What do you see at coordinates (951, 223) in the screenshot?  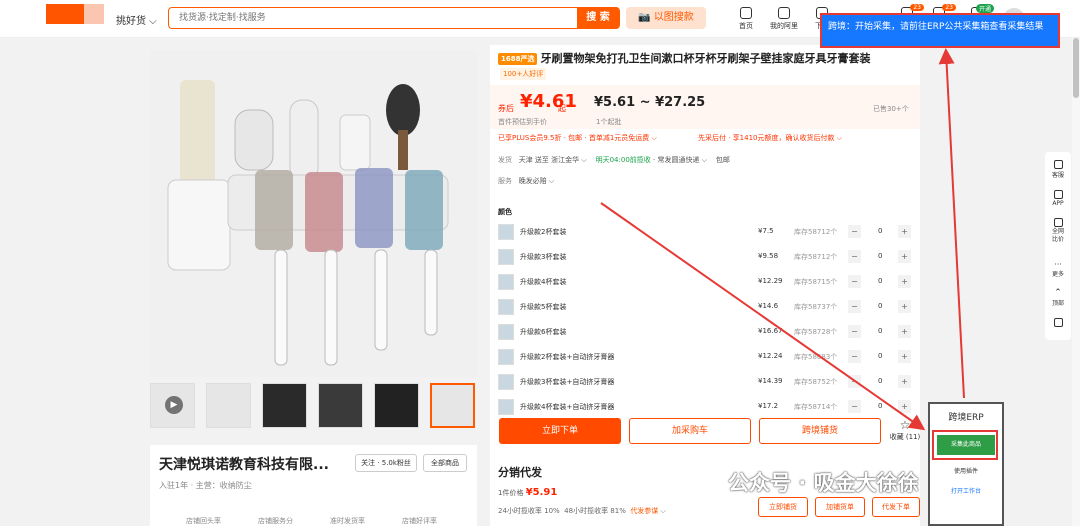 I see `arrow-to-tip` at bounding box center [951, 223].